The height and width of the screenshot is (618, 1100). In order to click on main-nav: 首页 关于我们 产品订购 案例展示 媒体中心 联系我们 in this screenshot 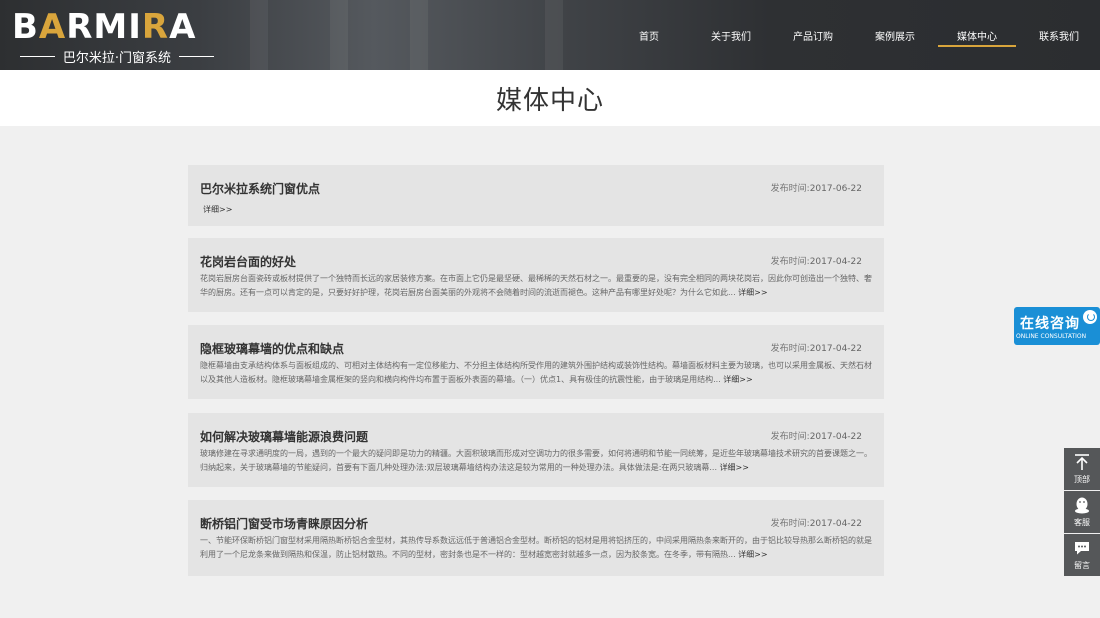, I will do `click(854, 35)`.